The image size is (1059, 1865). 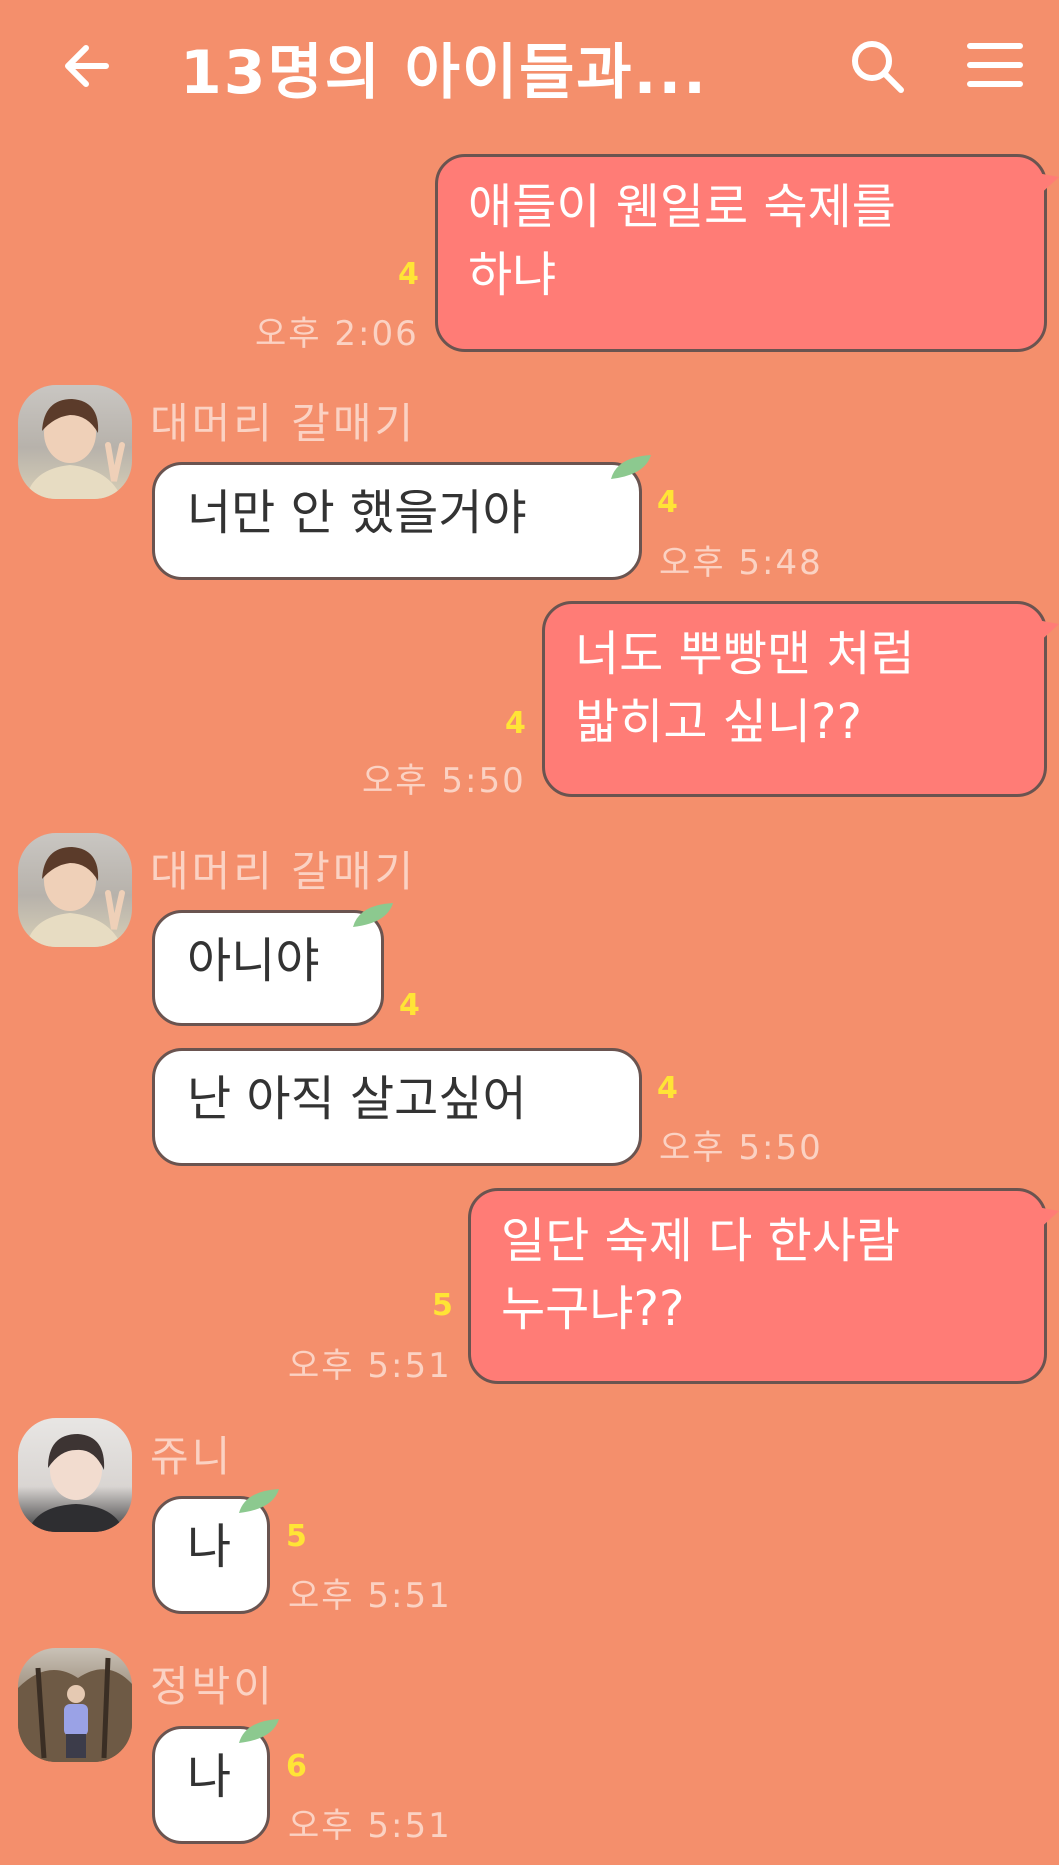 What do you see at coordinates (682, 207) in the screenshot?
I see `message-text-line: 애들이 웬일로 숙제를` at bounding box center [682, 207].